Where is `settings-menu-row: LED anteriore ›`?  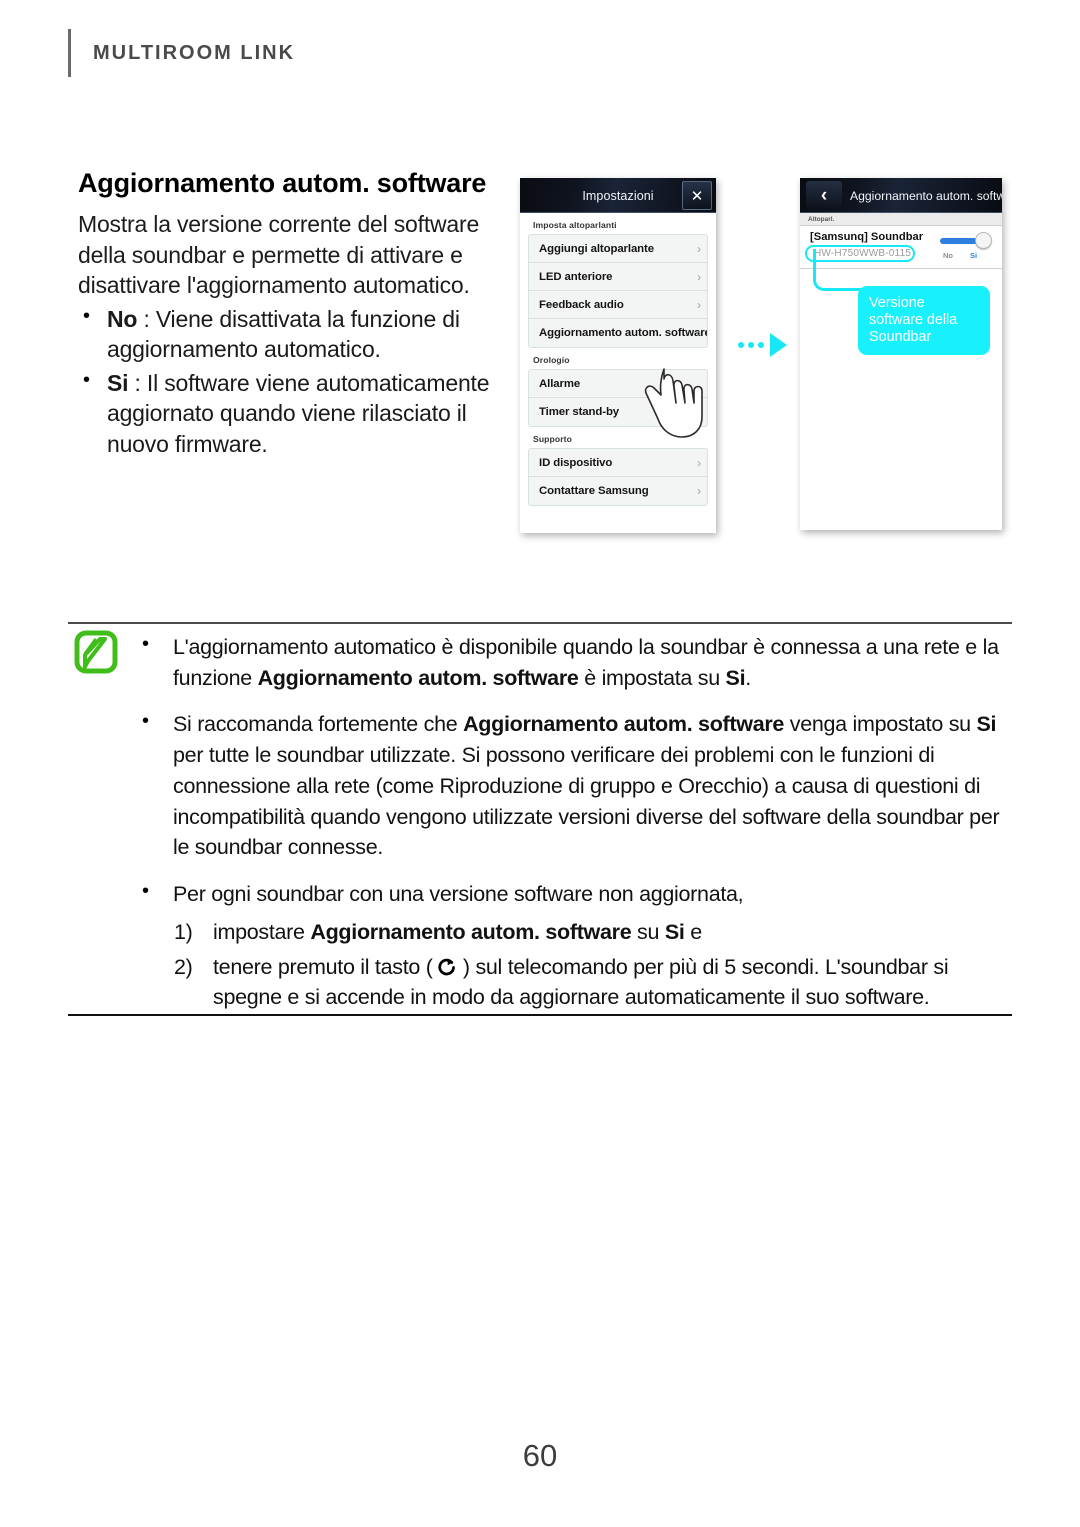 settings-menu-row: LED anteriore › is located at coordinates (618, 277).